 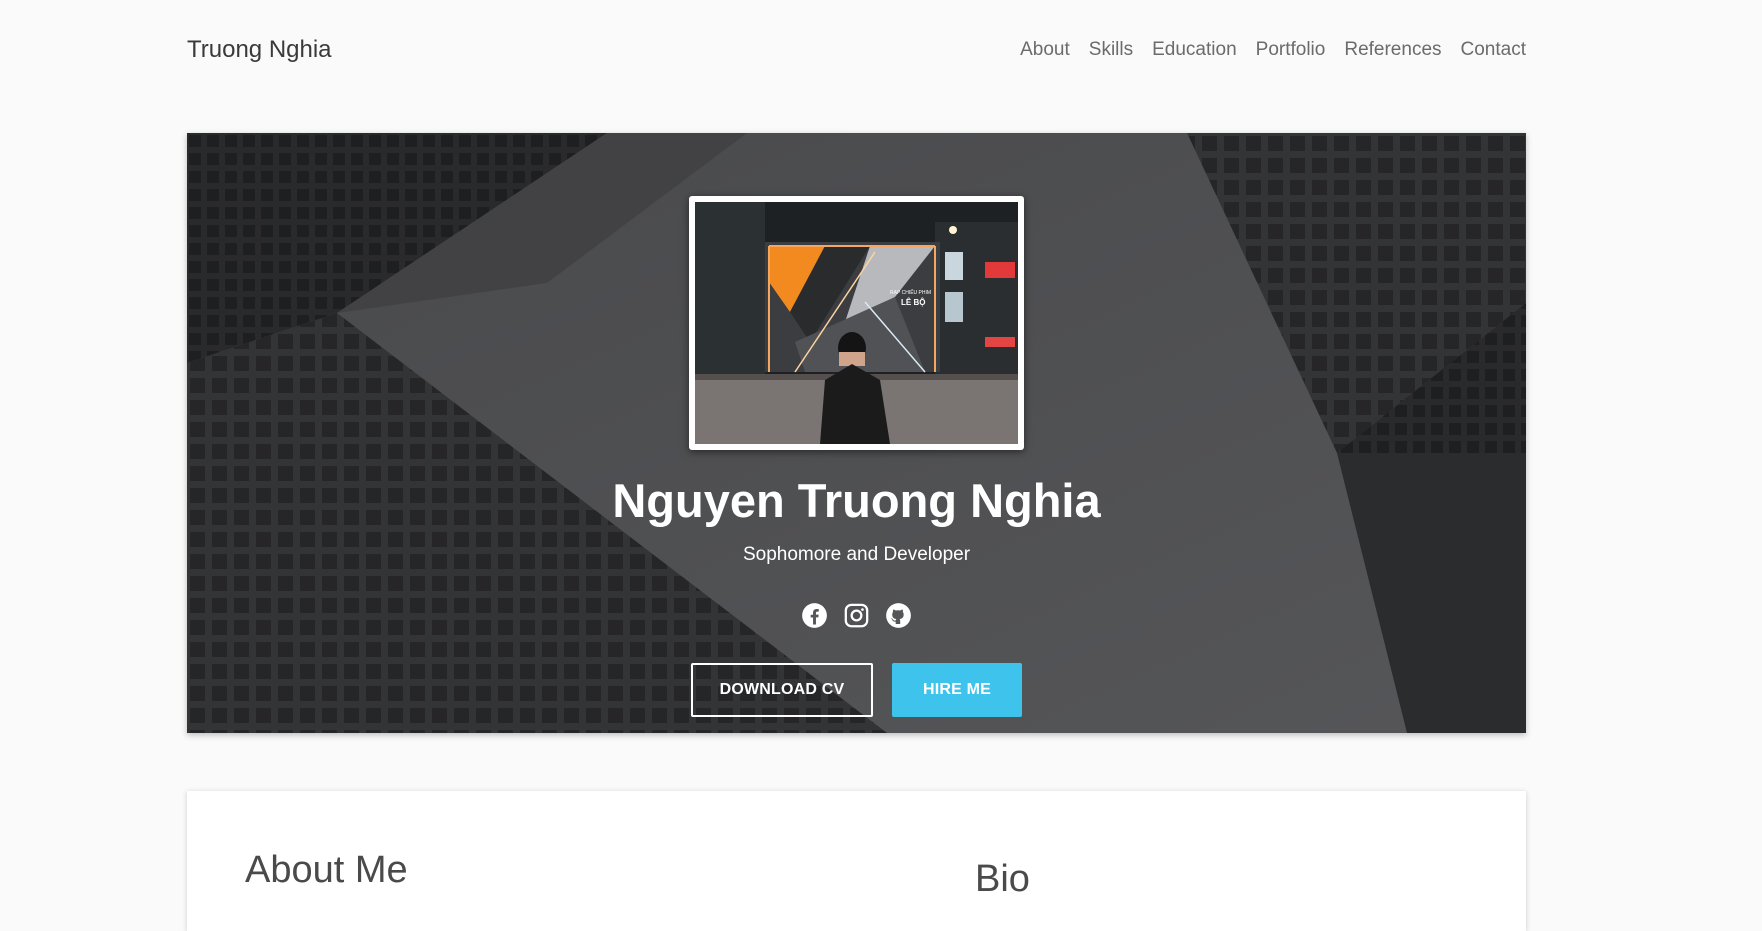 I want to click on profile-photo: RẠP CHIẾU PHIM LÊ BỘ, so click(x=856, y=323).